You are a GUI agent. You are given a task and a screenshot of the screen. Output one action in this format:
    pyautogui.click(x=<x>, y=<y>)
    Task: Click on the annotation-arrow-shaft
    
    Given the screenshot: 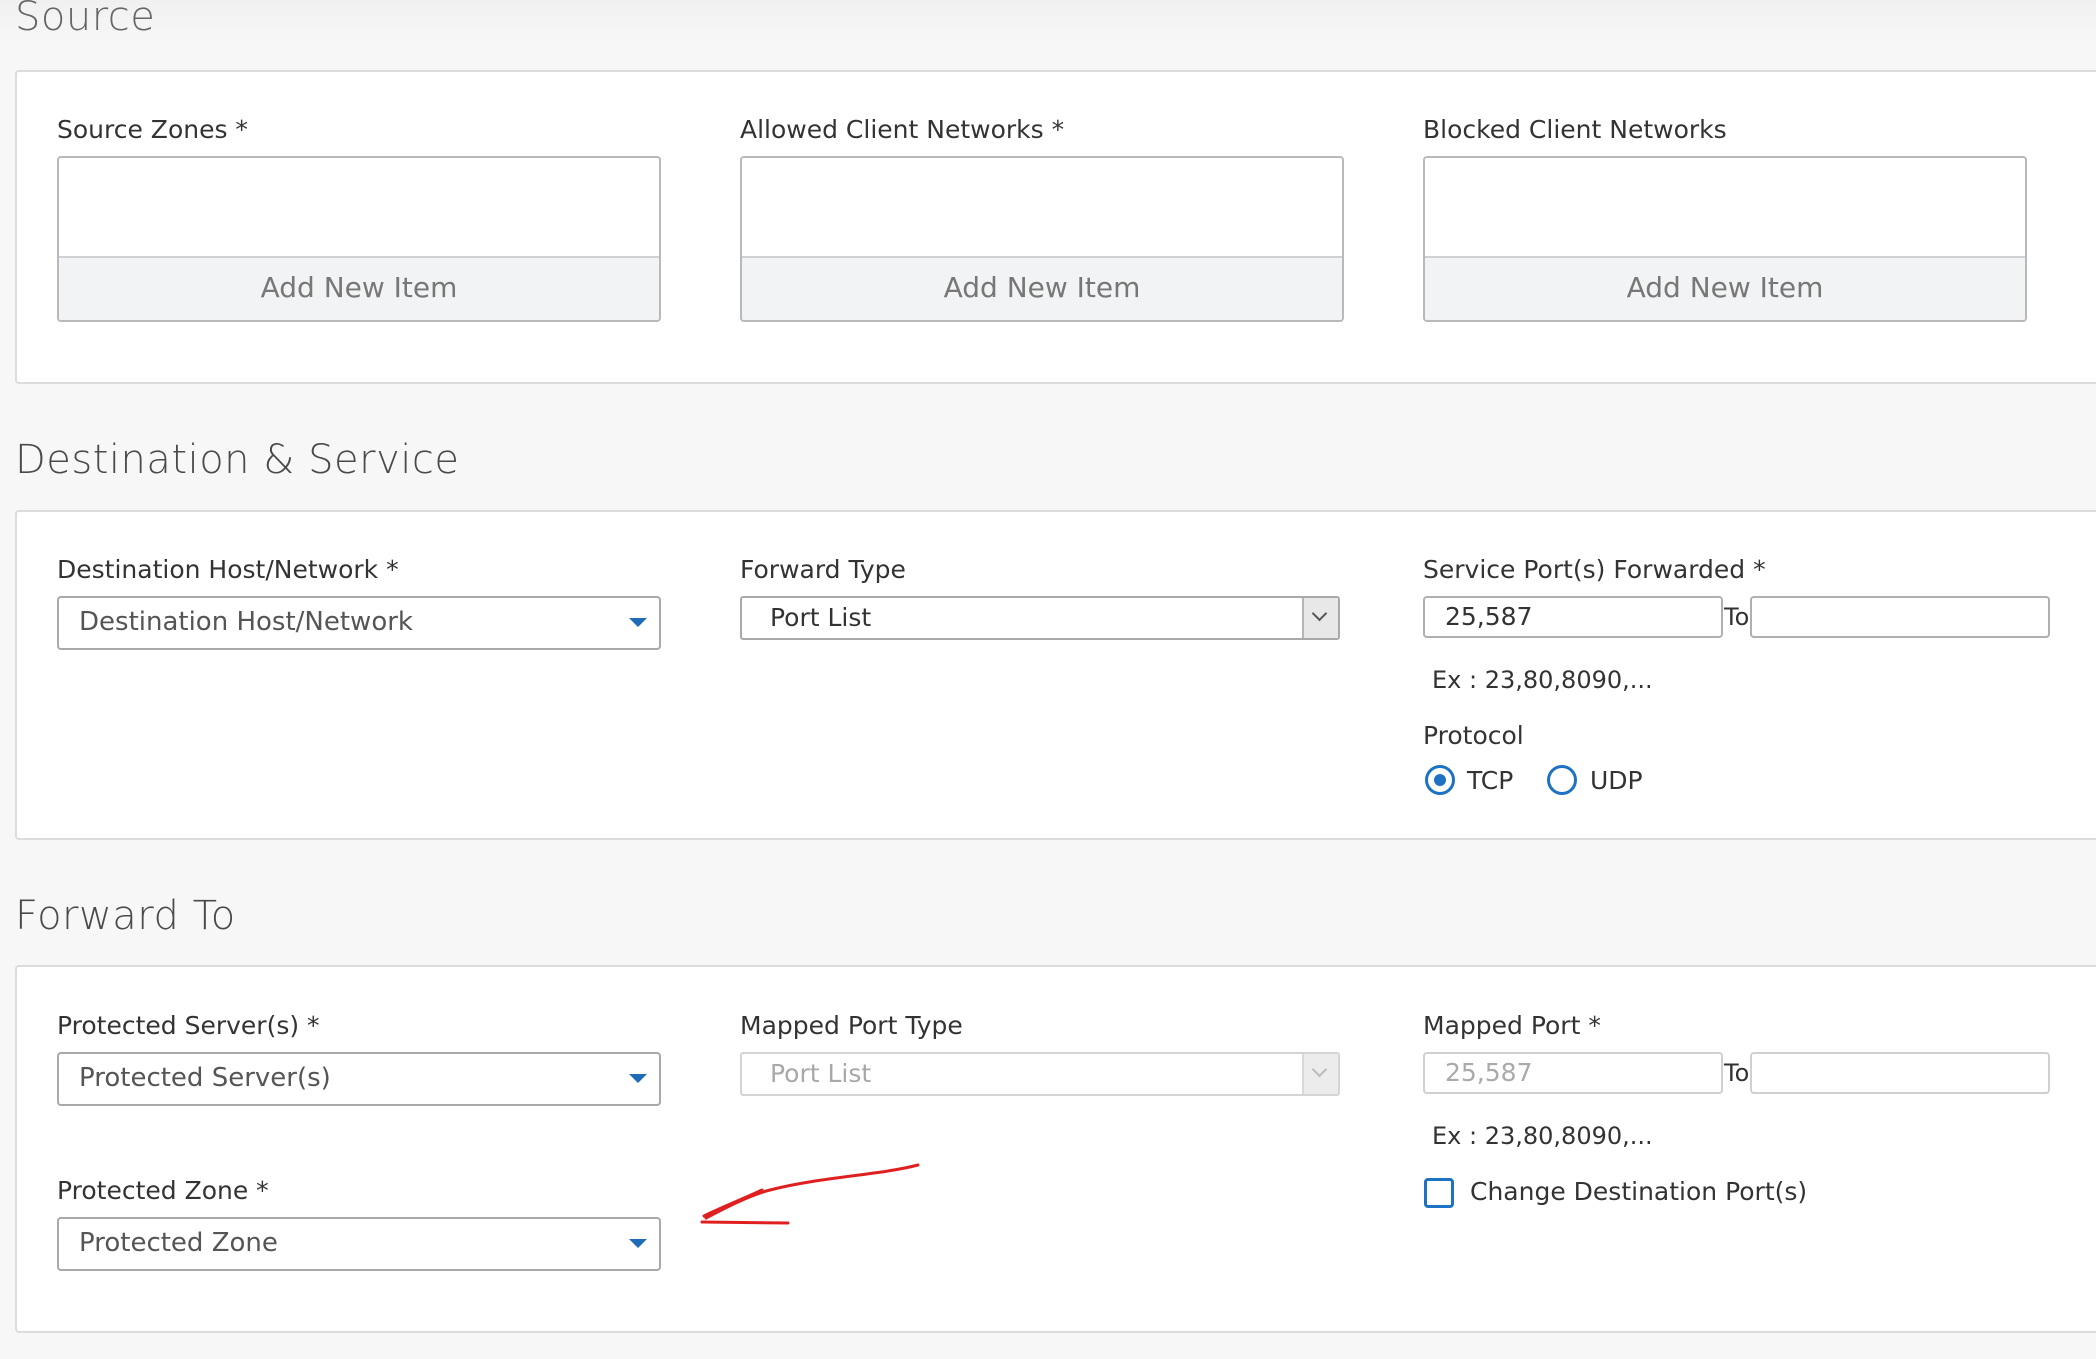 What is the action you would take?
    pyautogui.click(x=812, y=1191)
    